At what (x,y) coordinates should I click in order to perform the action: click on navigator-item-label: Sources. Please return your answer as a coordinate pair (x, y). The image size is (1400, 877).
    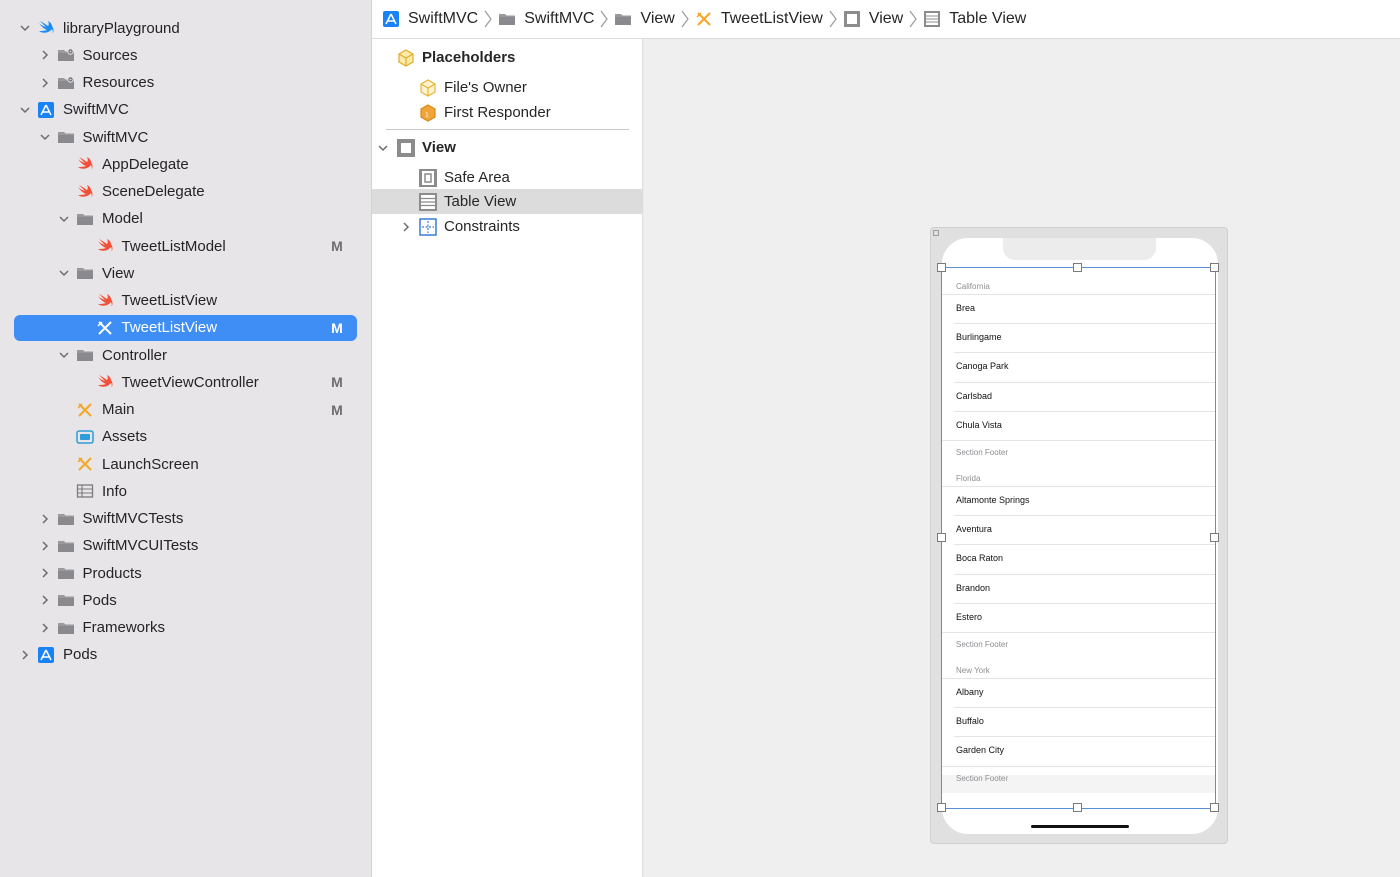
    Looking at the image, I should click on (110, 55).